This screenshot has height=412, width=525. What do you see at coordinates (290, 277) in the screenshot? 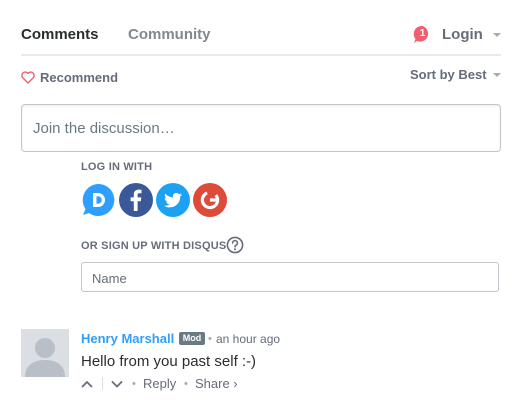
I see `name-field: Name` at bounding box center [290, 277].